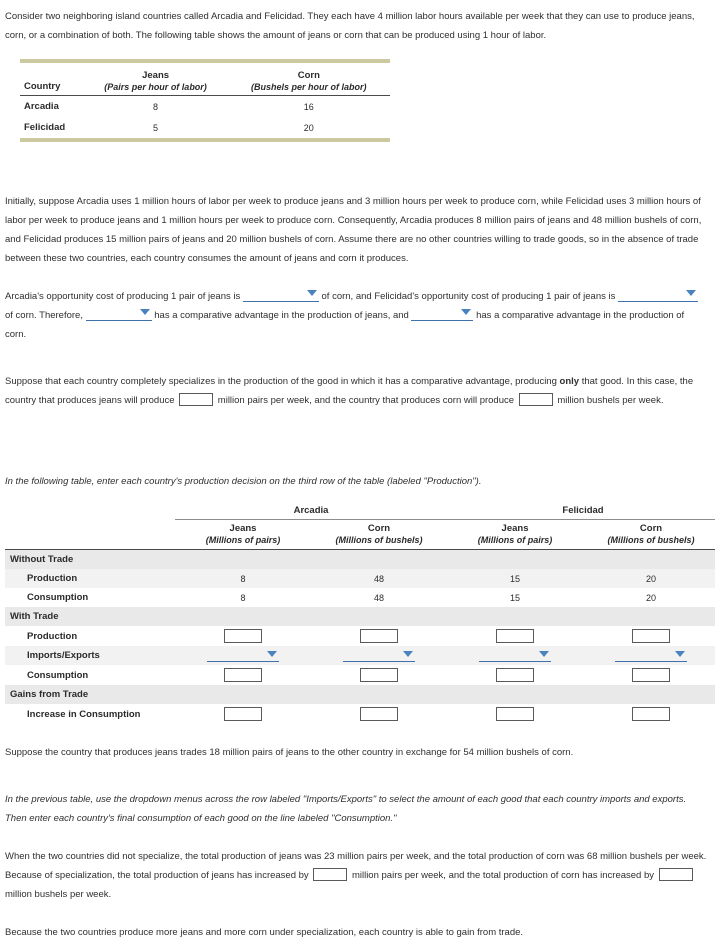  I want to click on cell-increase-felicidad-corn, so click(649, 714).